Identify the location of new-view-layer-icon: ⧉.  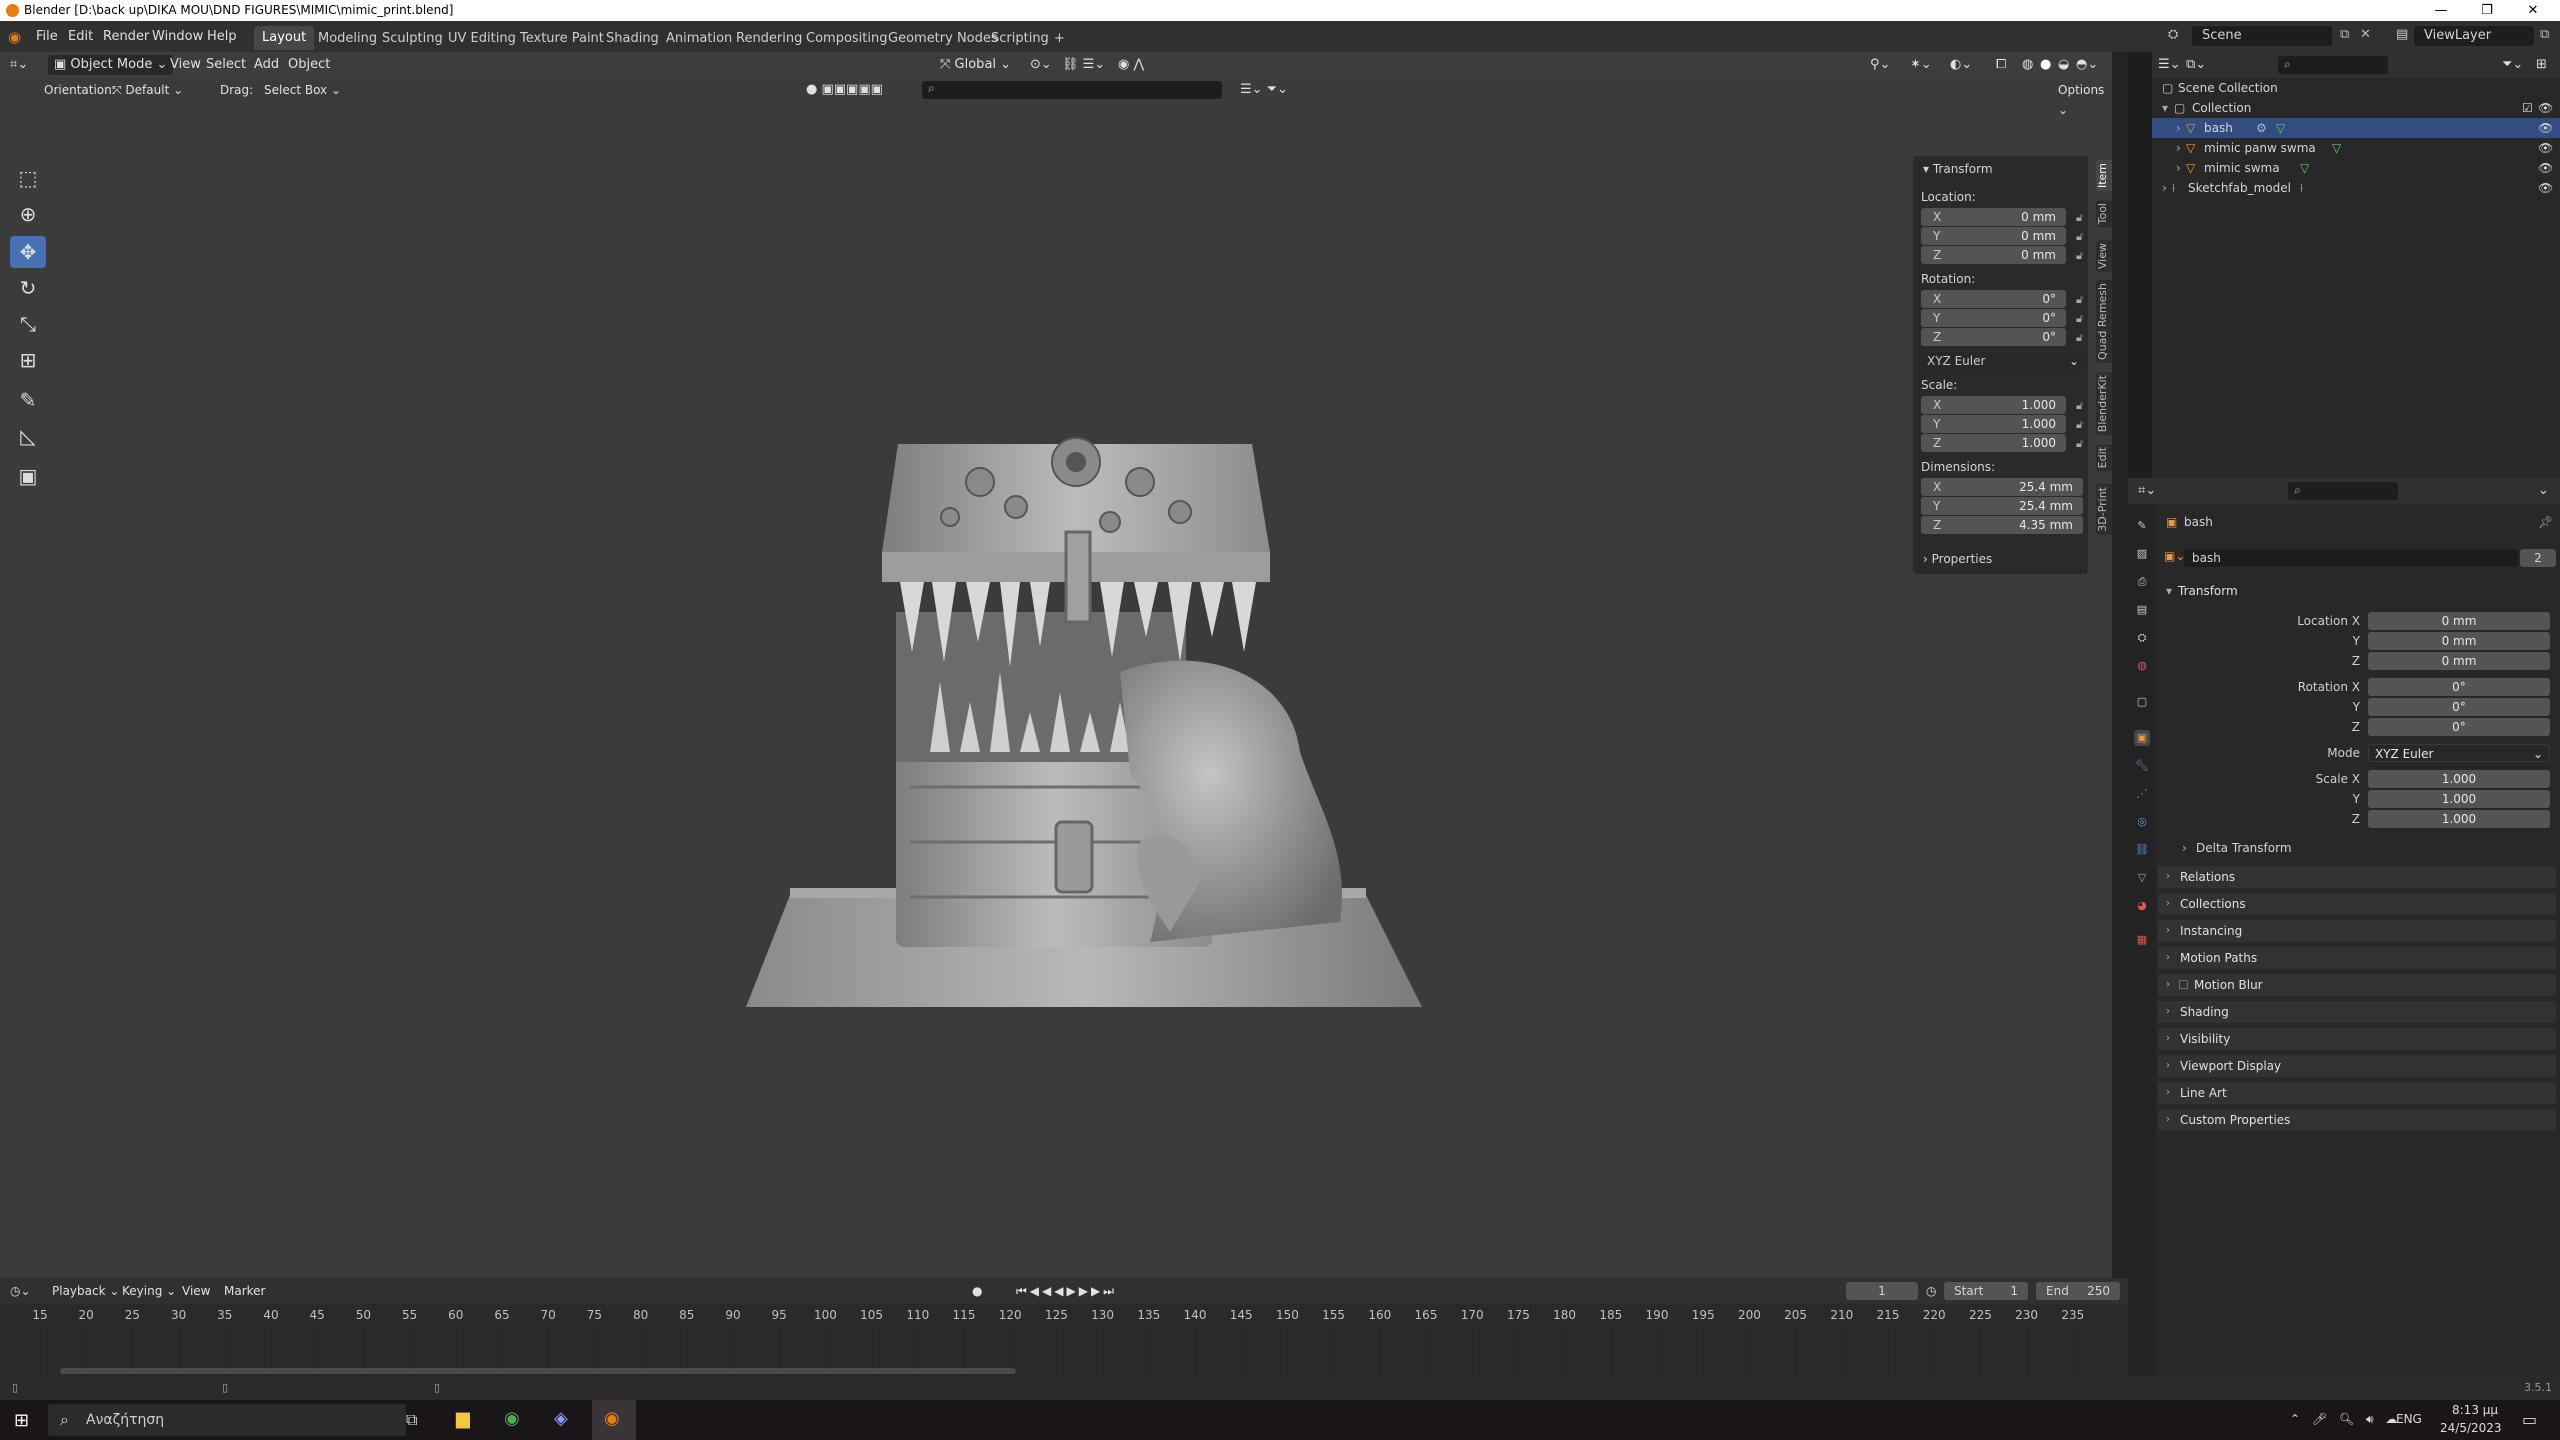
(2544, 34).